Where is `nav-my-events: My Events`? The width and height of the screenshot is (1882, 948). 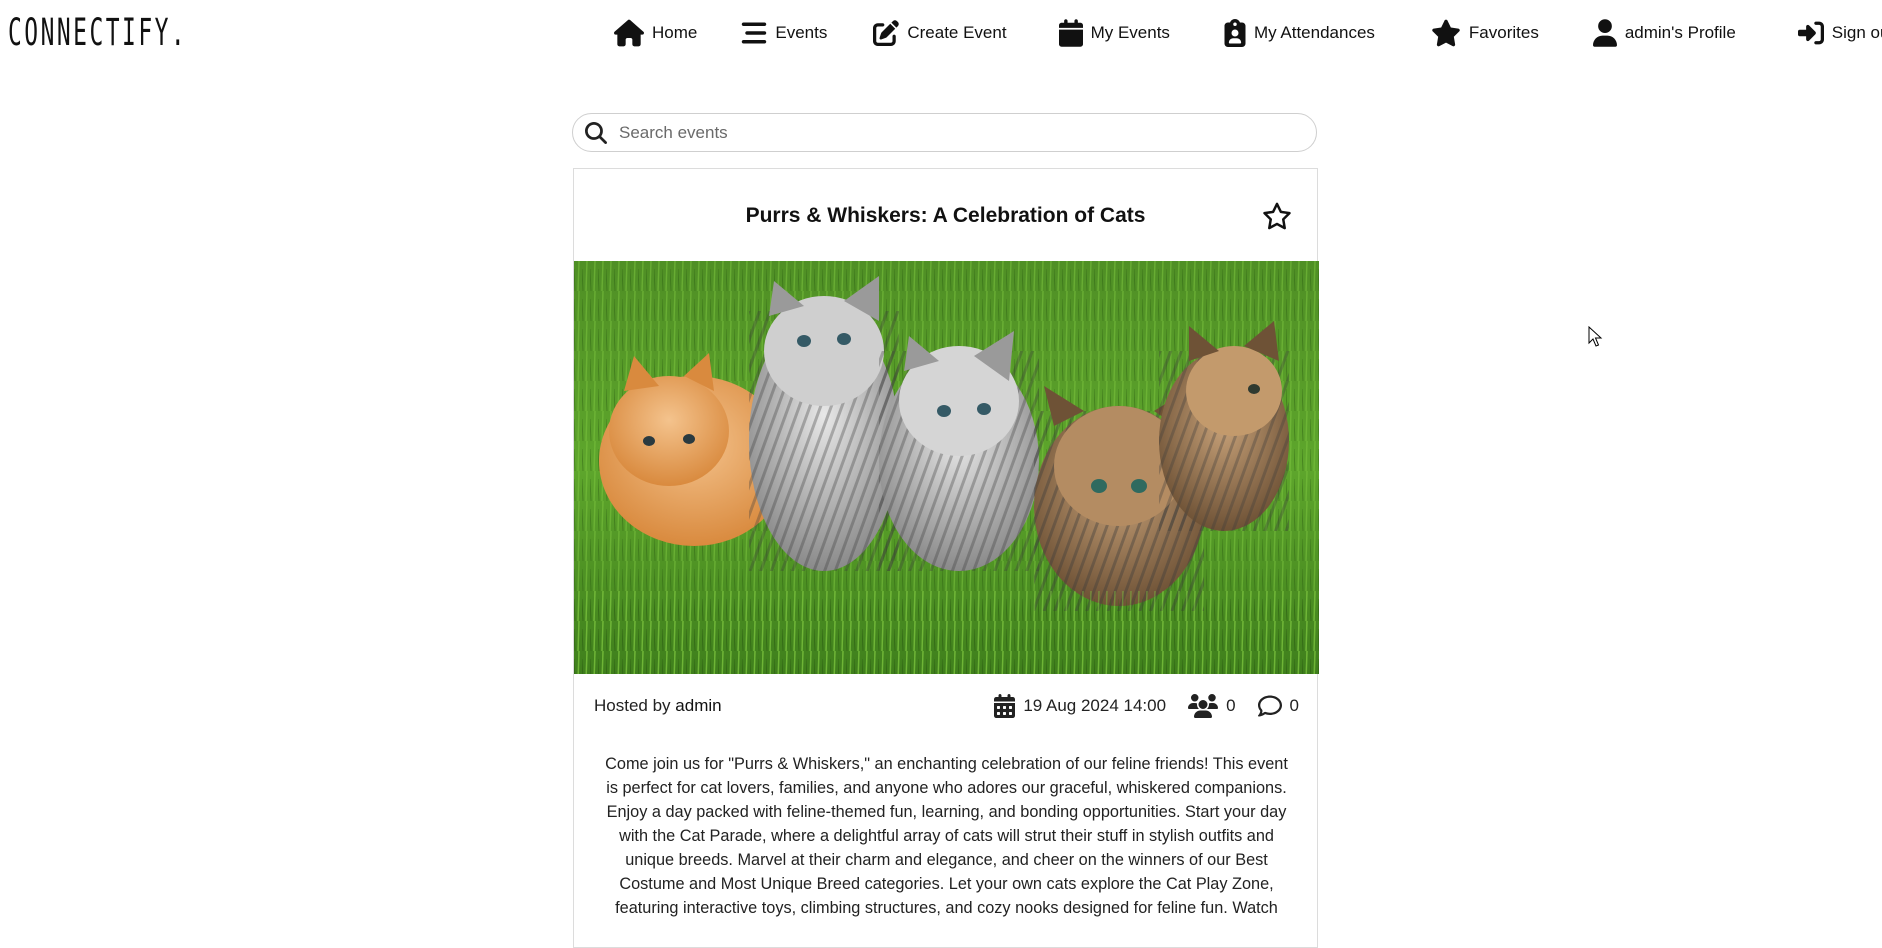
nav-my-events: My Events is located at coordinates (1114, 33).